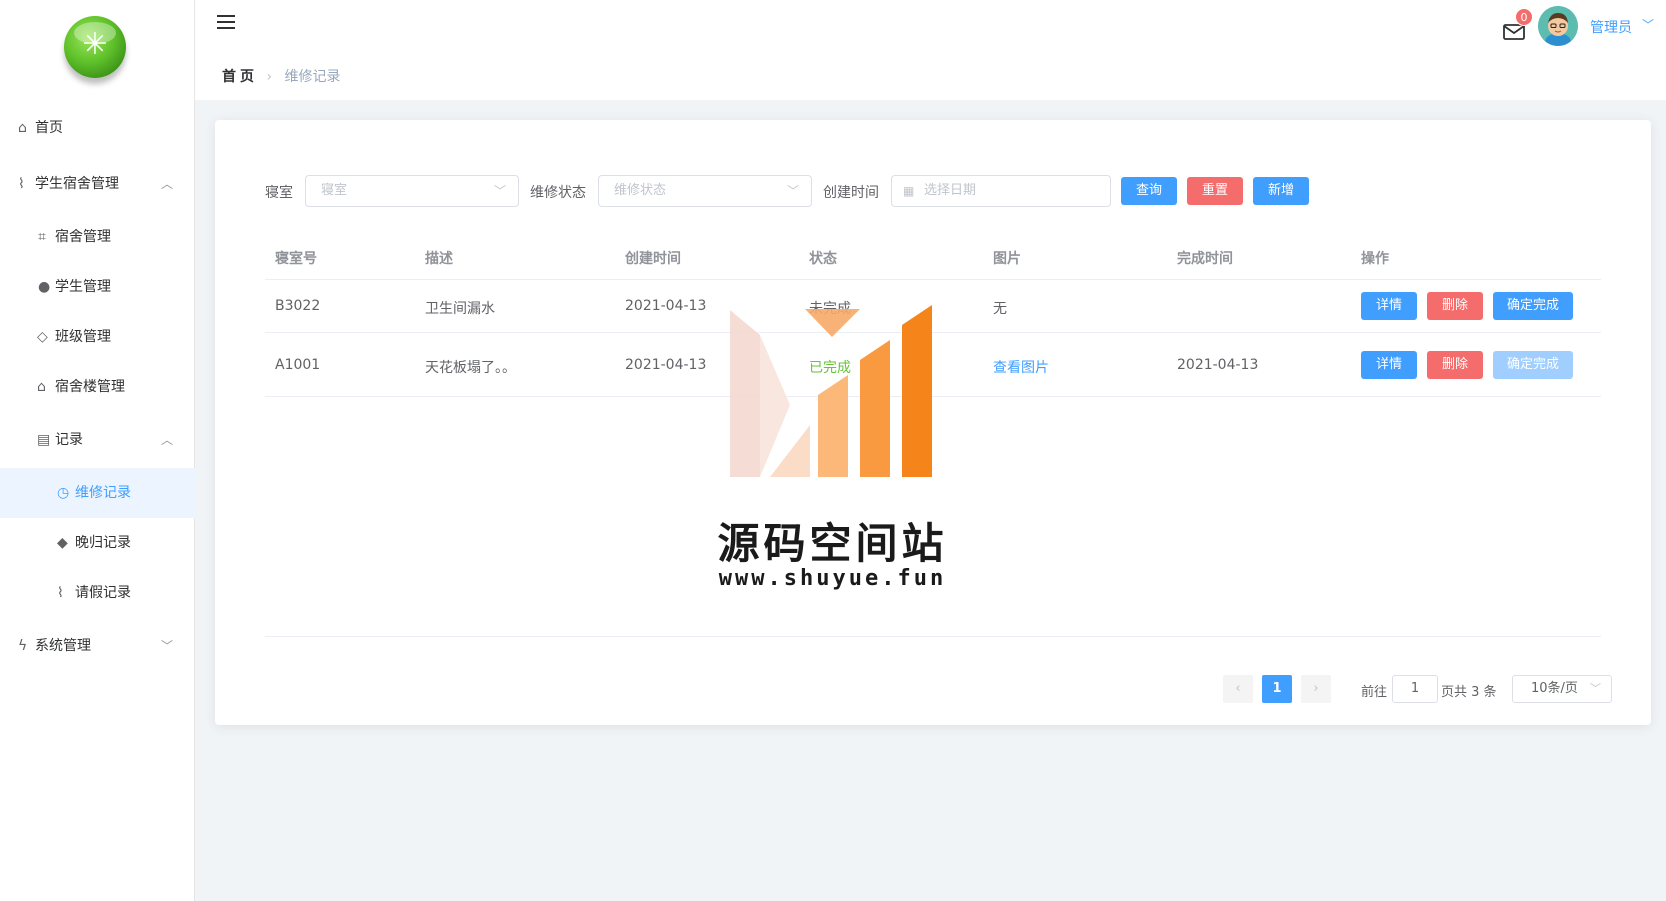 The width and height of the screenshot is (1666, 901). Describe the element at coordinates (77, 184) in the screenshot. I see `sidebar-item-label: 学生宿舍管理` at that location.